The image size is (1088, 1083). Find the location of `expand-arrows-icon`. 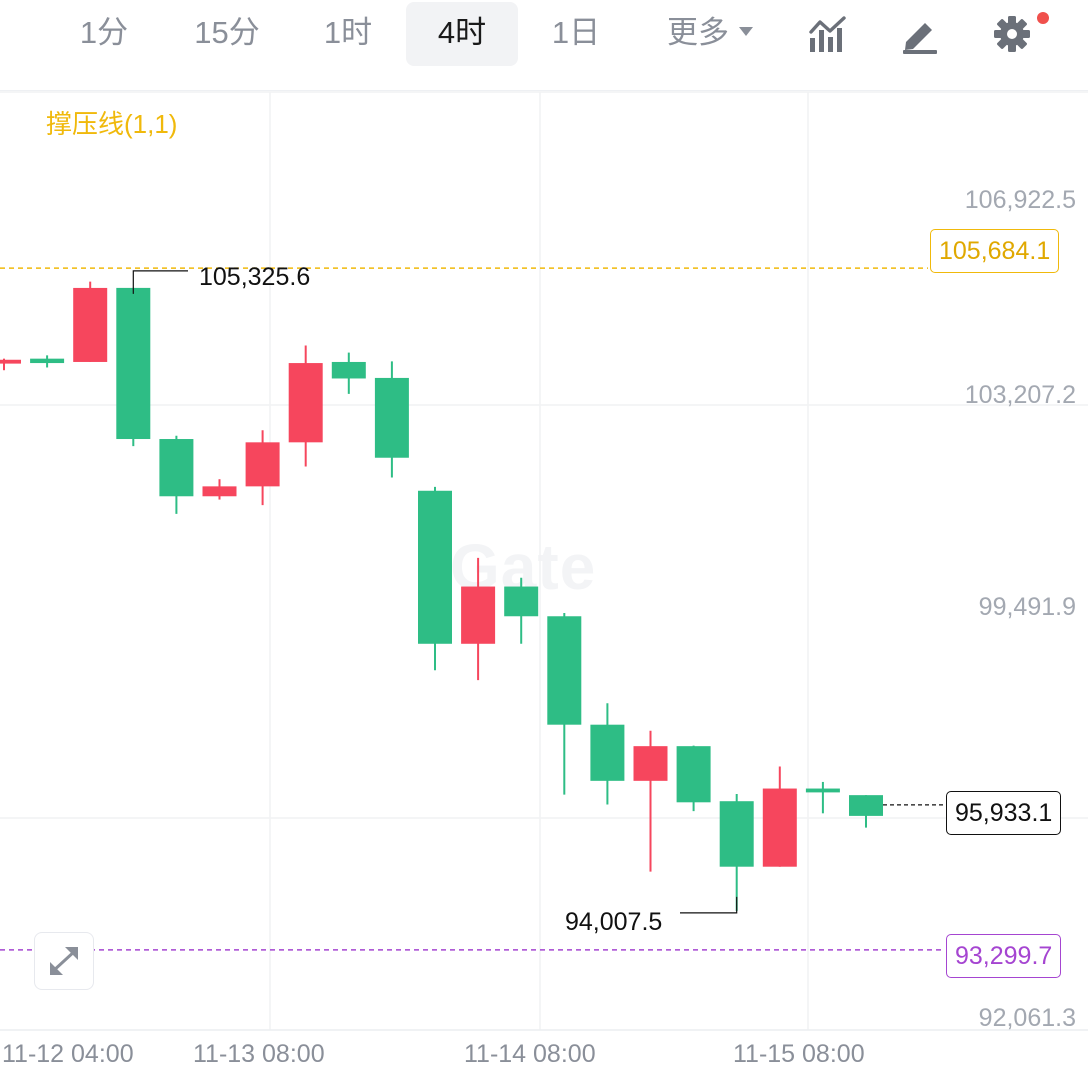

expand-arrows-icon is located at coordinates (64, 961).